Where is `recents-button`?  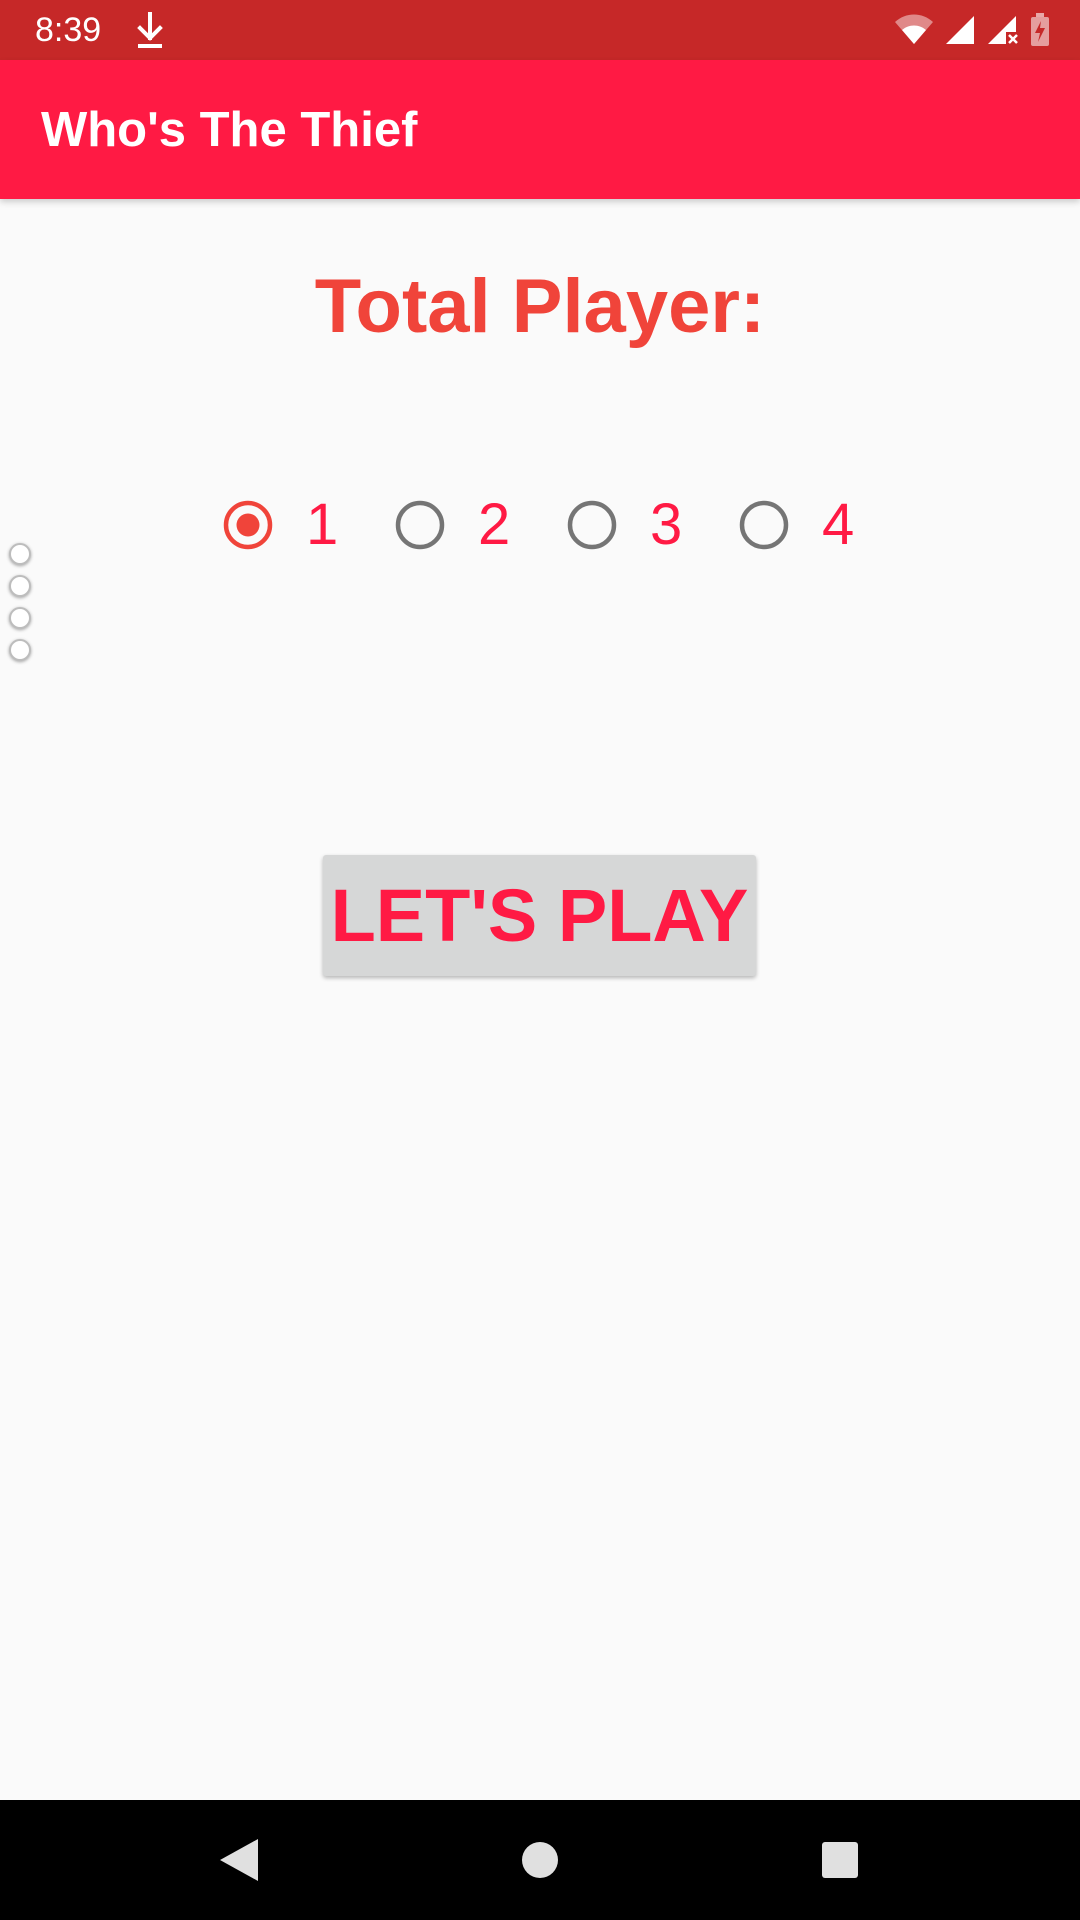 recents-button is located at coordinates (840, 1860).